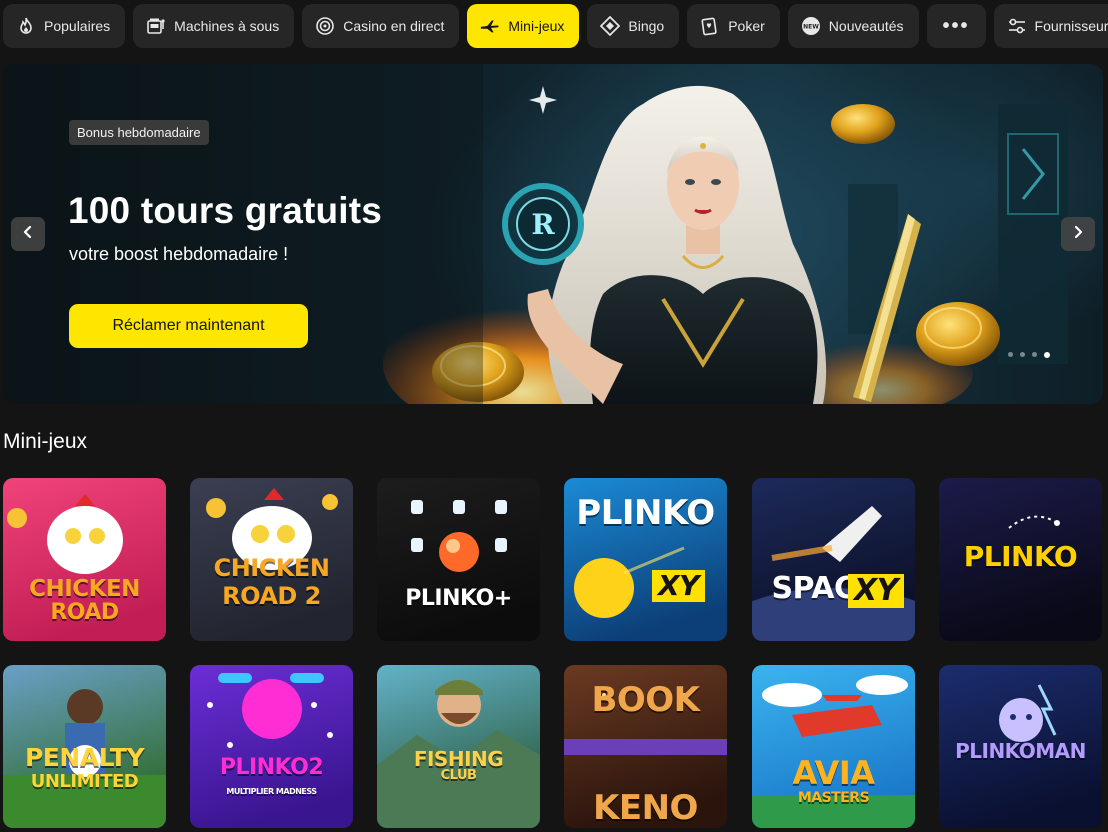 This screenshot has width=1108, height=832. What do you see at coordinates (77, 26) in the screenshot?
I see `nav-label: Populaires` at bounding box center [77, 26].